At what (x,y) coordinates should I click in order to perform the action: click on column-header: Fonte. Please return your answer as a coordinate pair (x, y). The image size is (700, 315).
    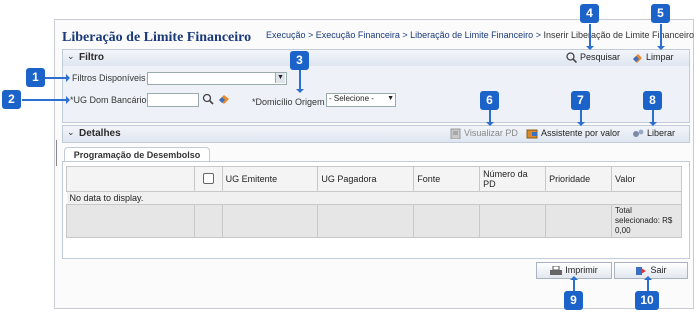
    Looking at the image, I should click on (447, 179).